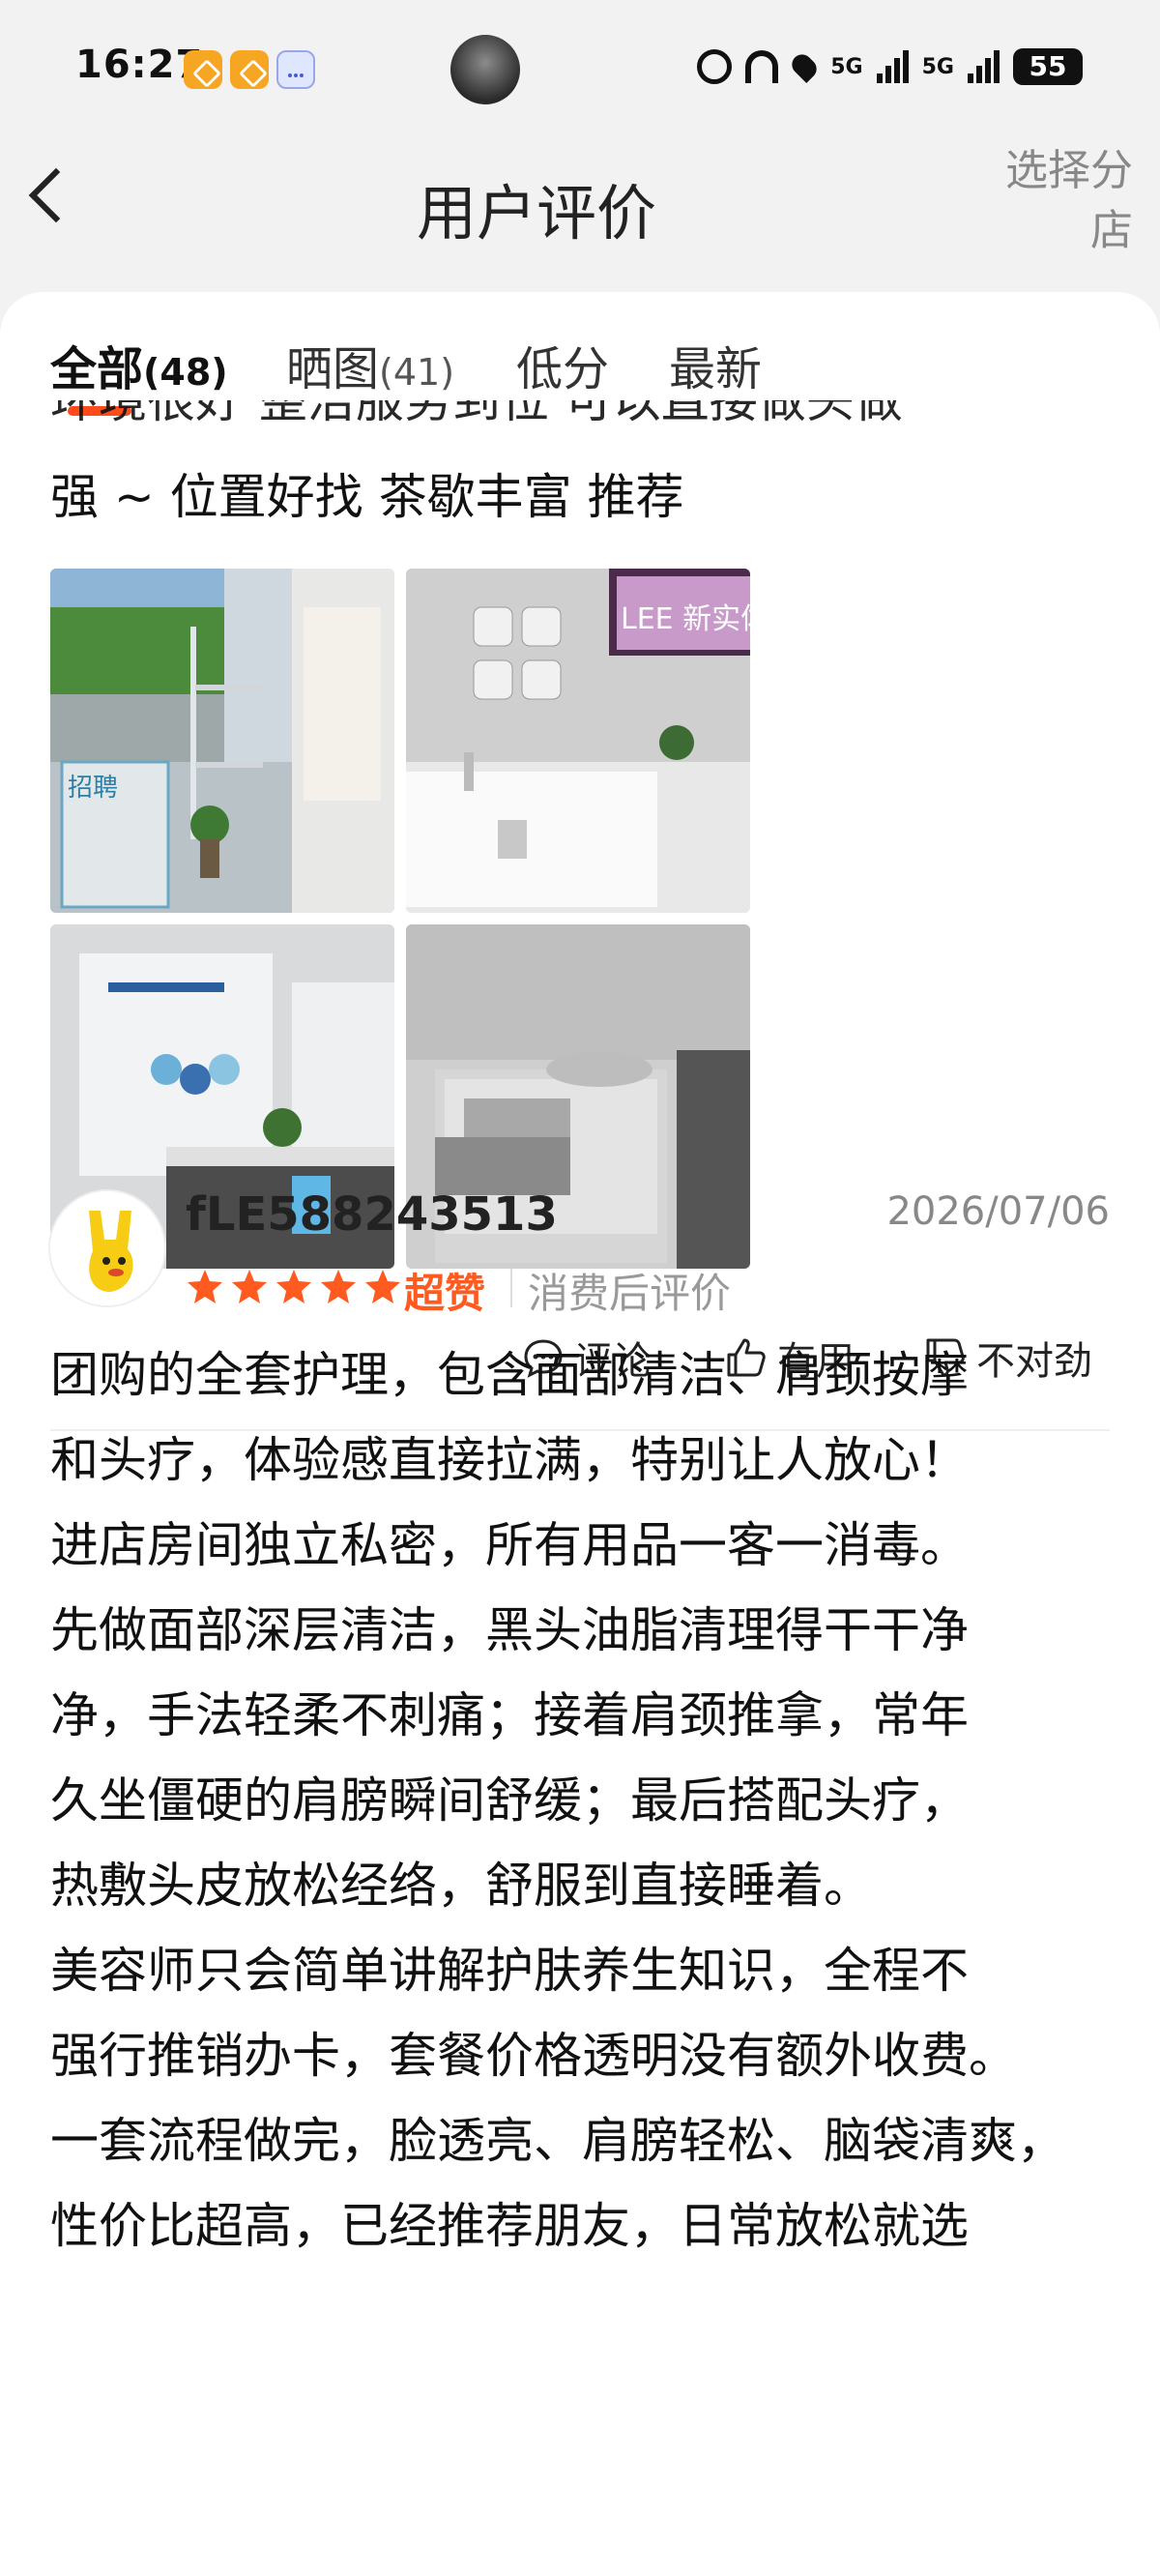  Describe the element at coordinates (509, 1715) in the screenshot. I see `review-text-line: 净，手法轻柔不刺痛；接着肩颈推拿，常年` at that location.